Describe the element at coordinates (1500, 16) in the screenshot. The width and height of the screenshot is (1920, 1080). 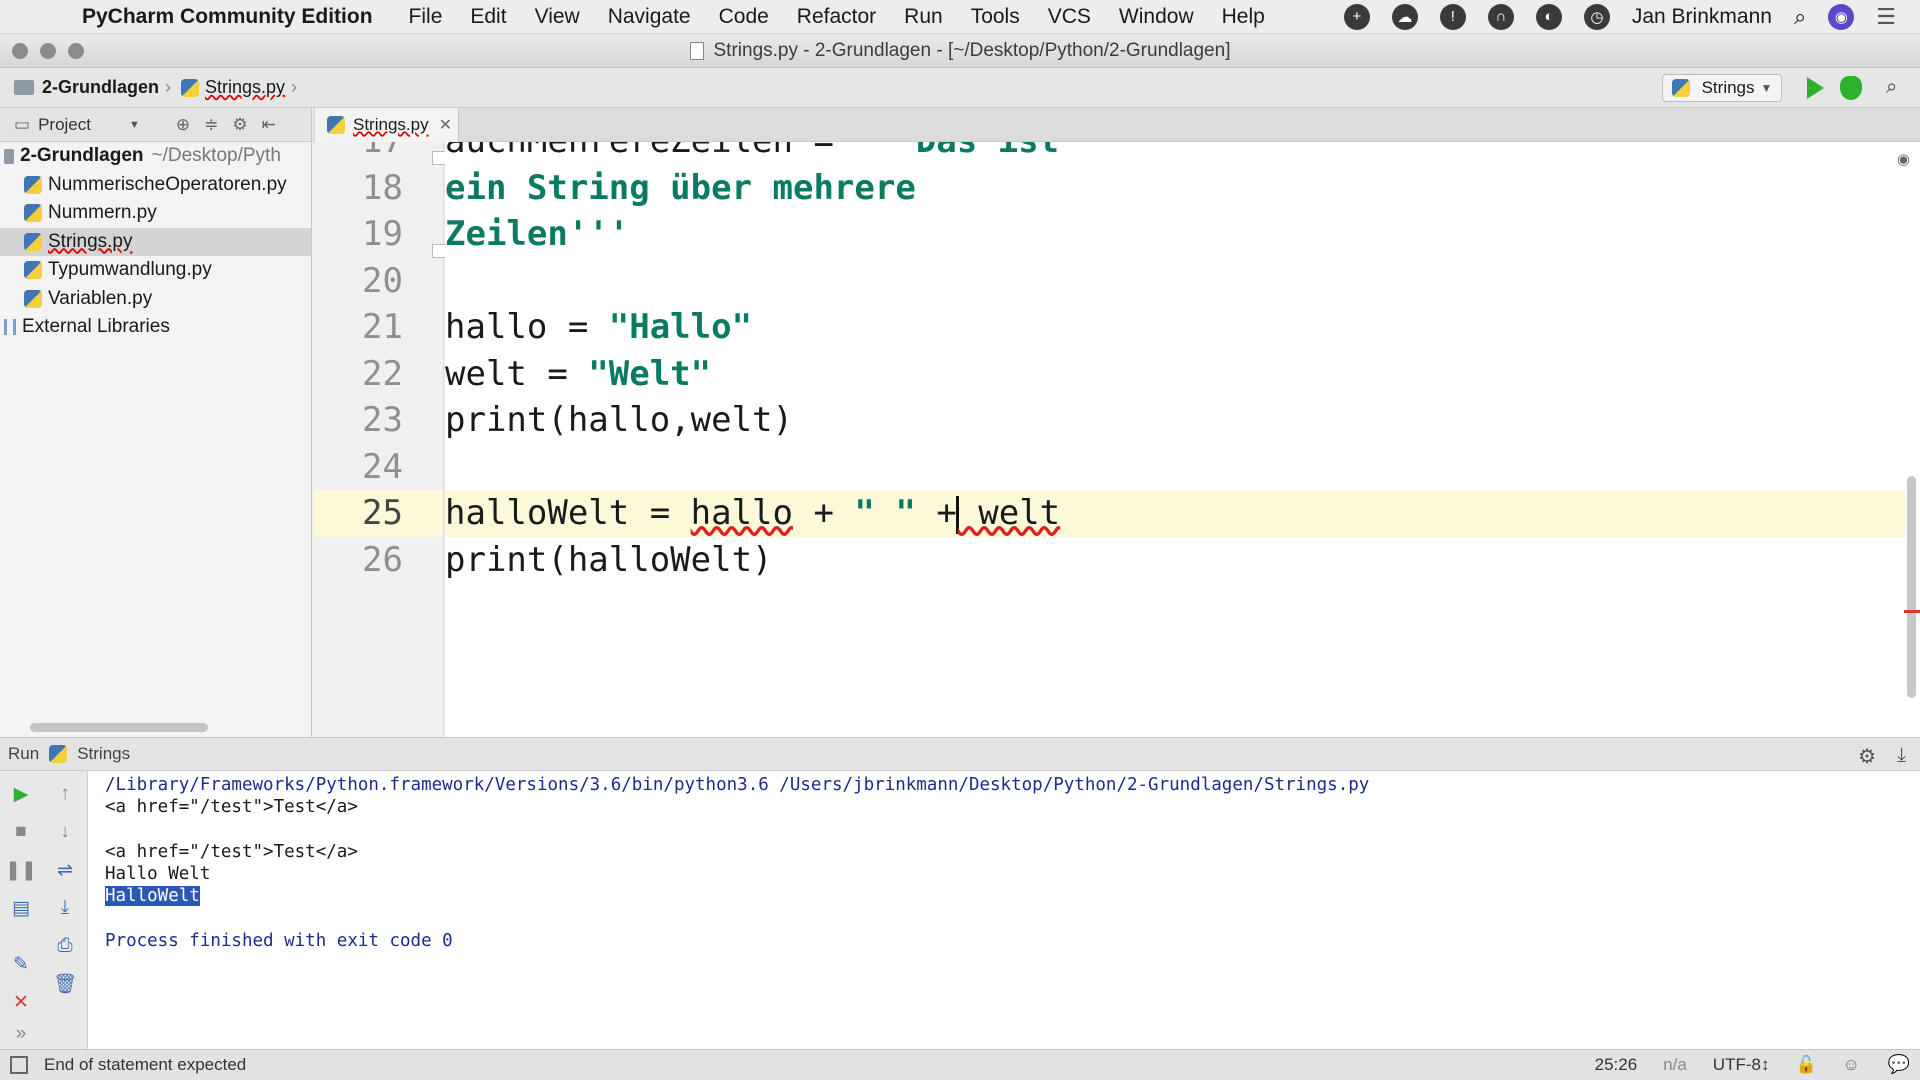
I see `lock-status-icon: ∩` at that location.